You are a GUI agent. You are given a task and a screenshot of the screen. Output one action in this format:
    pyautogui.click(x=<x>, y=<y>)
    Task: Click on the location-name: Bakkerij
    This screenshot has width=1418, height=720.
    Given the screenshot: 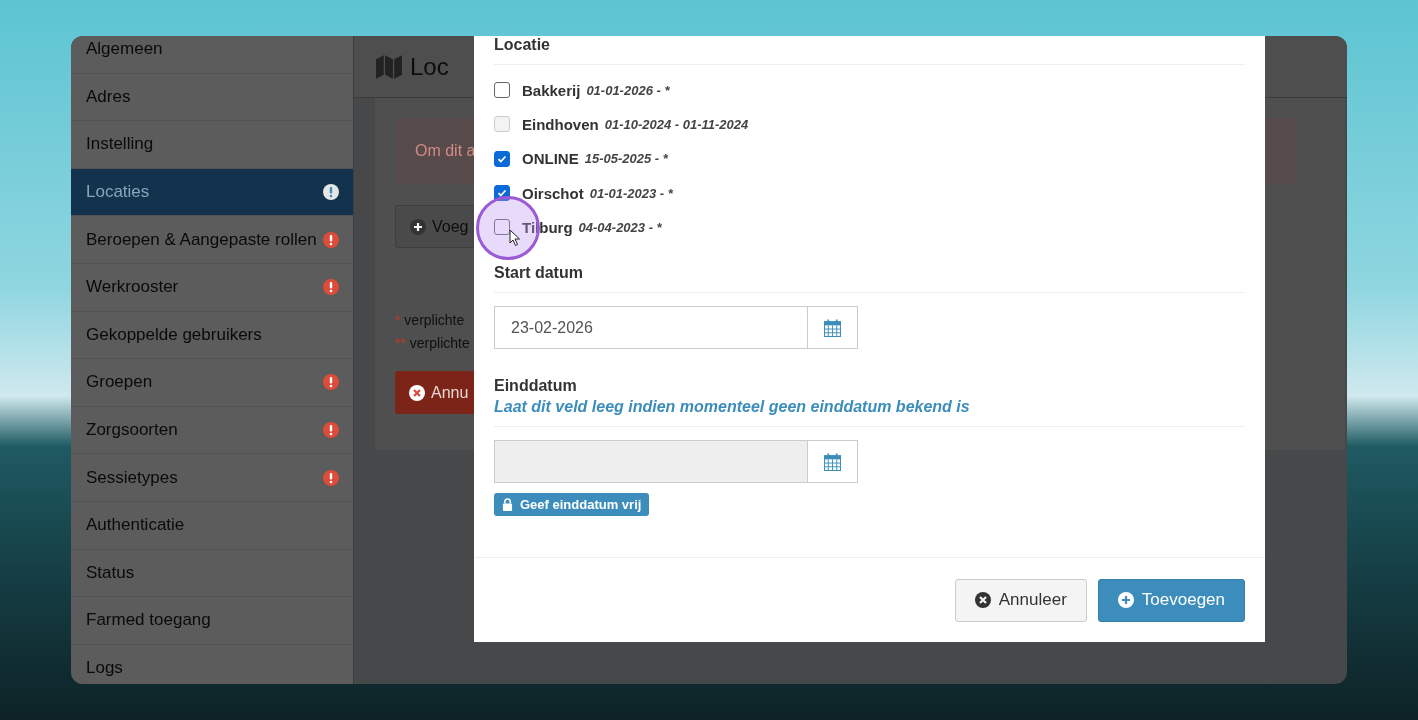 What is the action you would take?
    pyautogui.click(x=551, y=90)
    